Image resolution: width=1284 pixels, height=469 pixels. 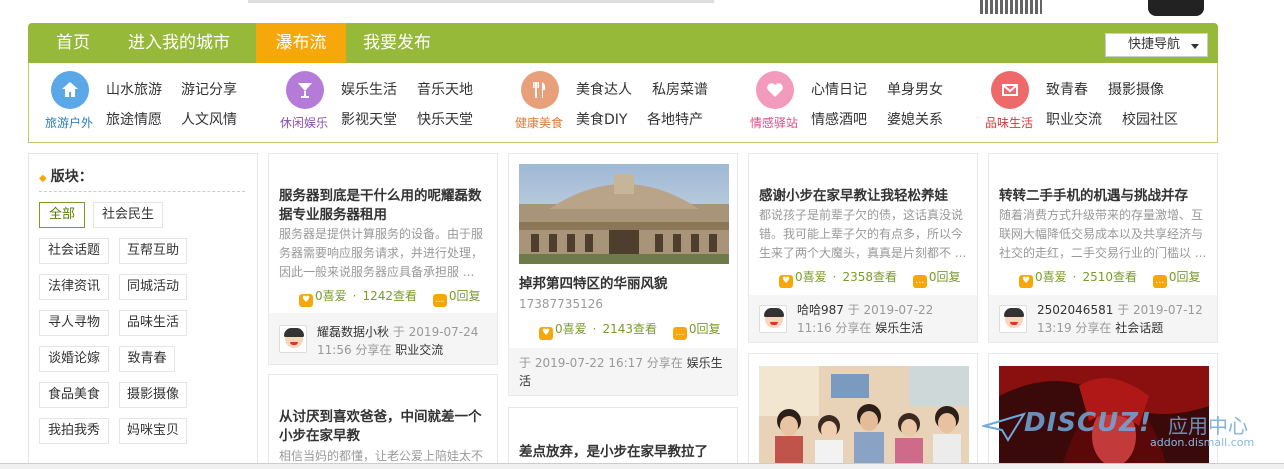 I want to click on category-name: 品味生活, so click(x=1009, y=122).